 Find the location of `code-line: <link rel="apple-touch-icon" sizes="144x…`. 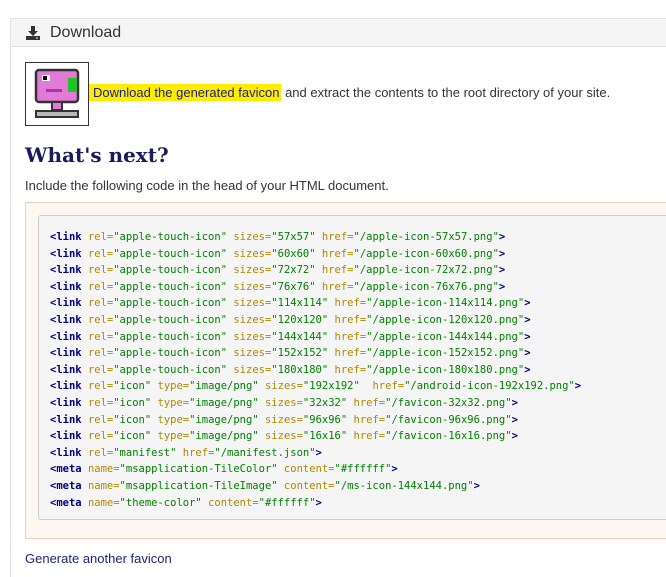

code-line: <link rel="apple-touch-icon" sizes="144x… is located at coordinates (315, 337).